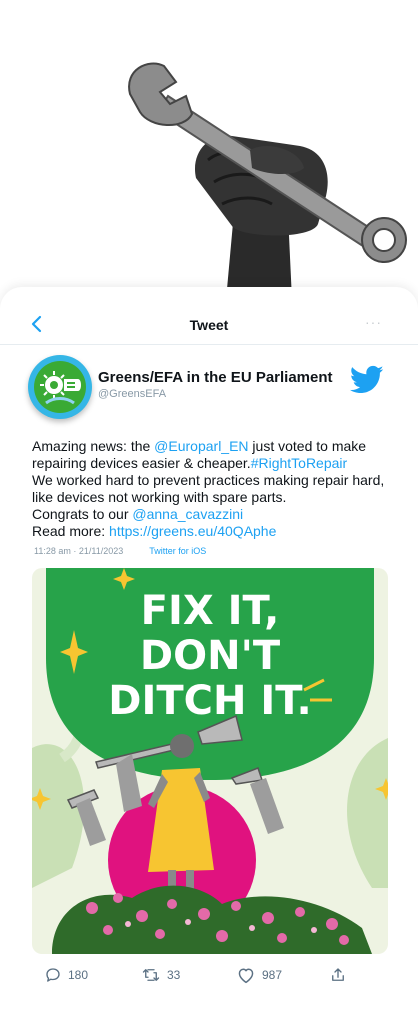 The image size is (418, 1024). What do you see at coordinates (373, 322) in the screenshot?
I see `more-options-button: ···` at bounding box center [373, 322].